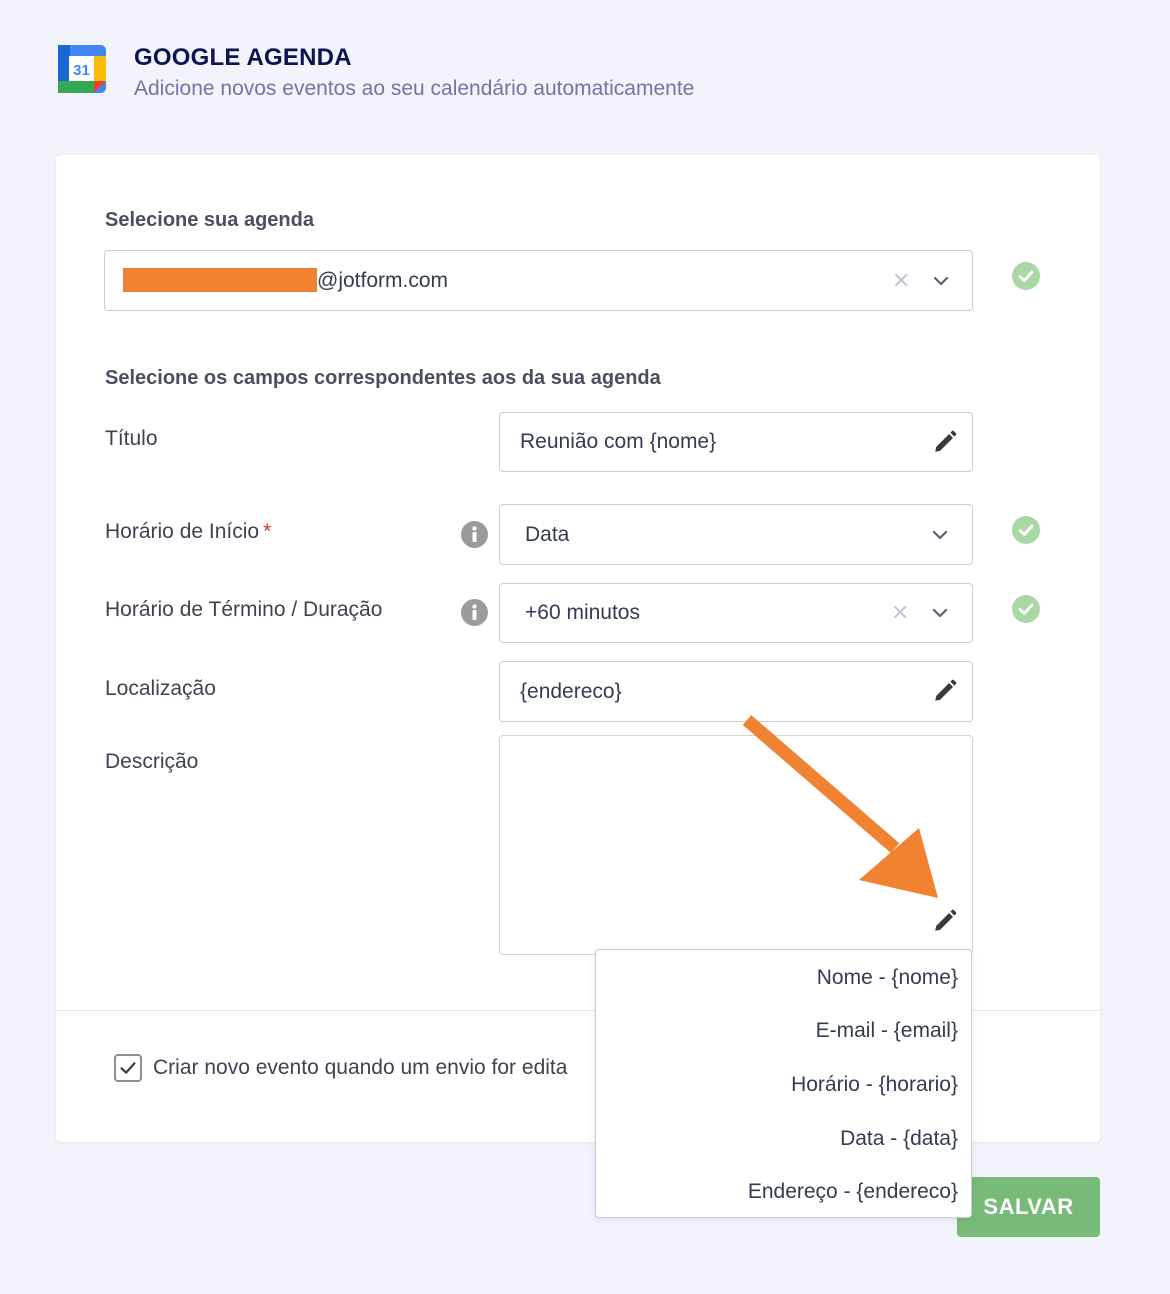  What do you see at coordinates (1028, 1207) in the screenshot?
I see `save-button: SALVAR` at bounding box center [1028, 1207].